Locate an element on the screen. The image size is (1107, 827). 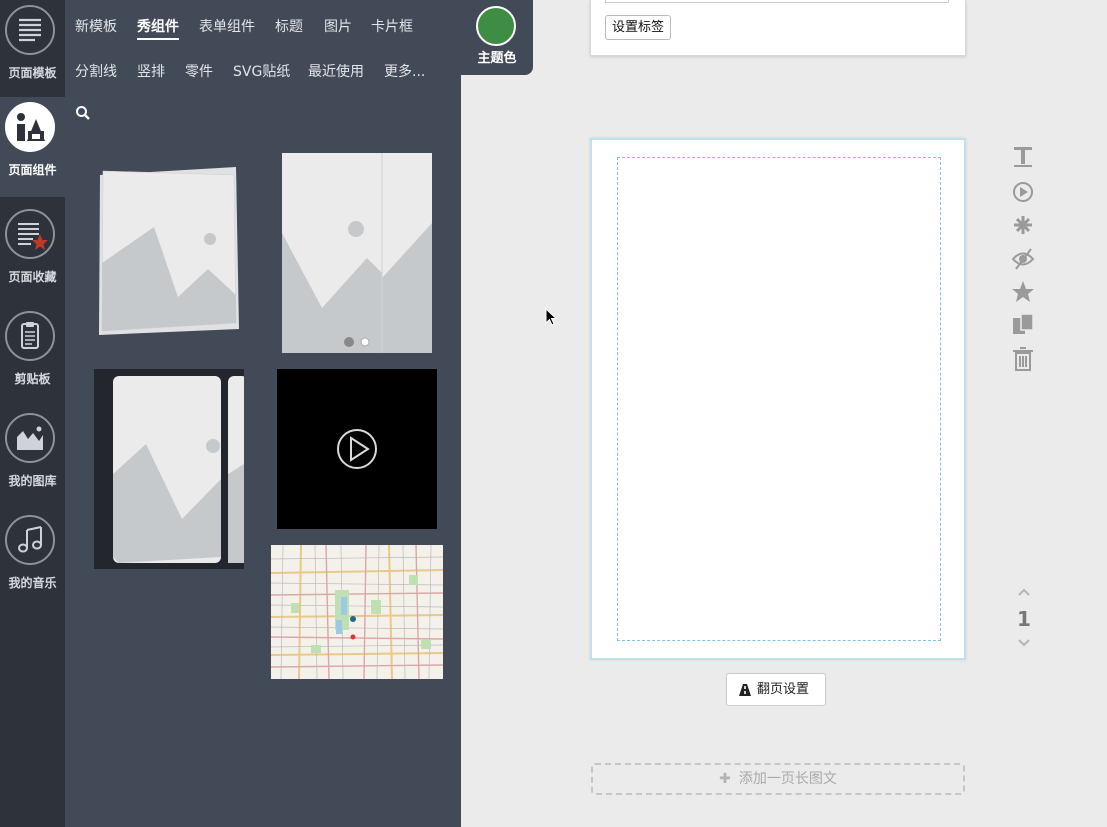
rail-item-components: 页面组件 is located at coordinates (32, 147).